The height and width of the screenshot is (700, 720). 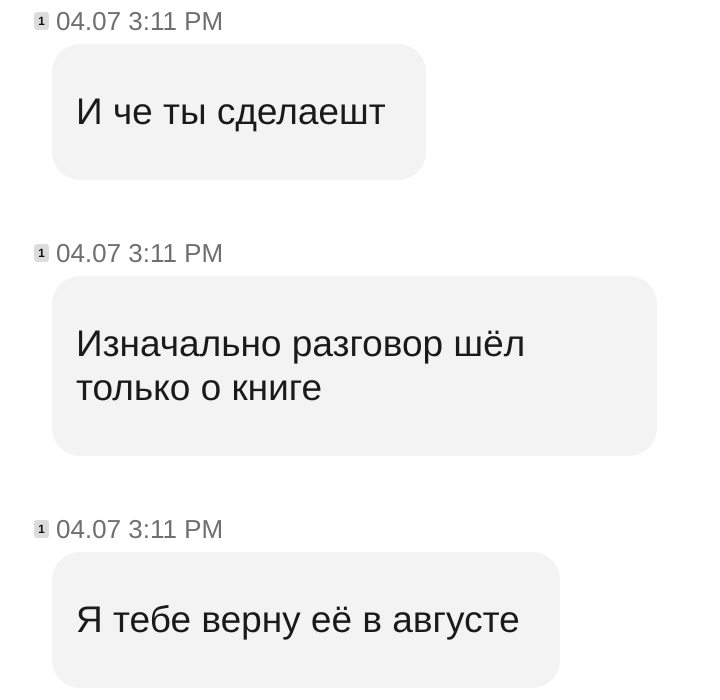 I want to click on message-bubble: Я тебе верну её в августе, so click(x=306, y=620).